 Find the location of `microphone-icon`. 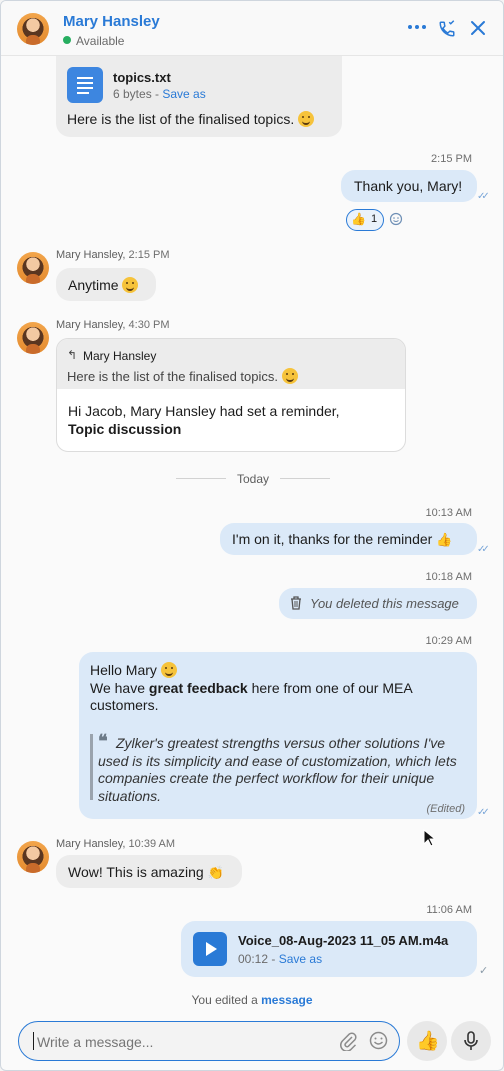

microphone-icon is located at coordinates (471, 1043).